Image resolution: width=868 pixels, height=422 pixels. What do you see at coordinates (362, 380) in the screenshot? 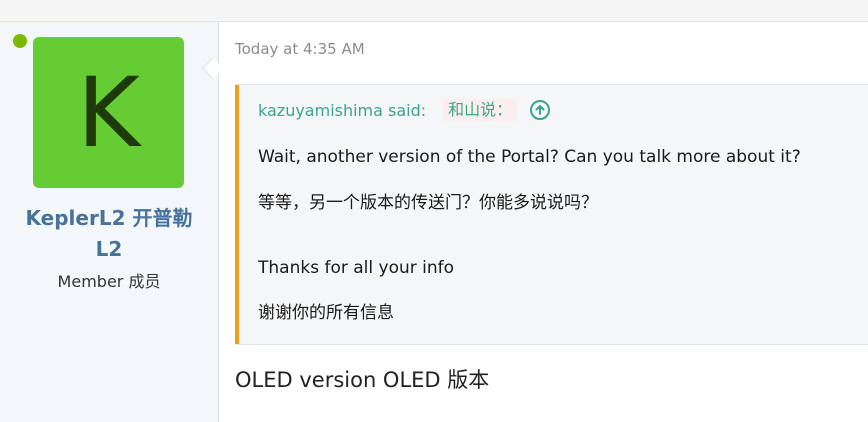
I see `message-body: OLED version OLED 版本` at bounding box center [362, 380].